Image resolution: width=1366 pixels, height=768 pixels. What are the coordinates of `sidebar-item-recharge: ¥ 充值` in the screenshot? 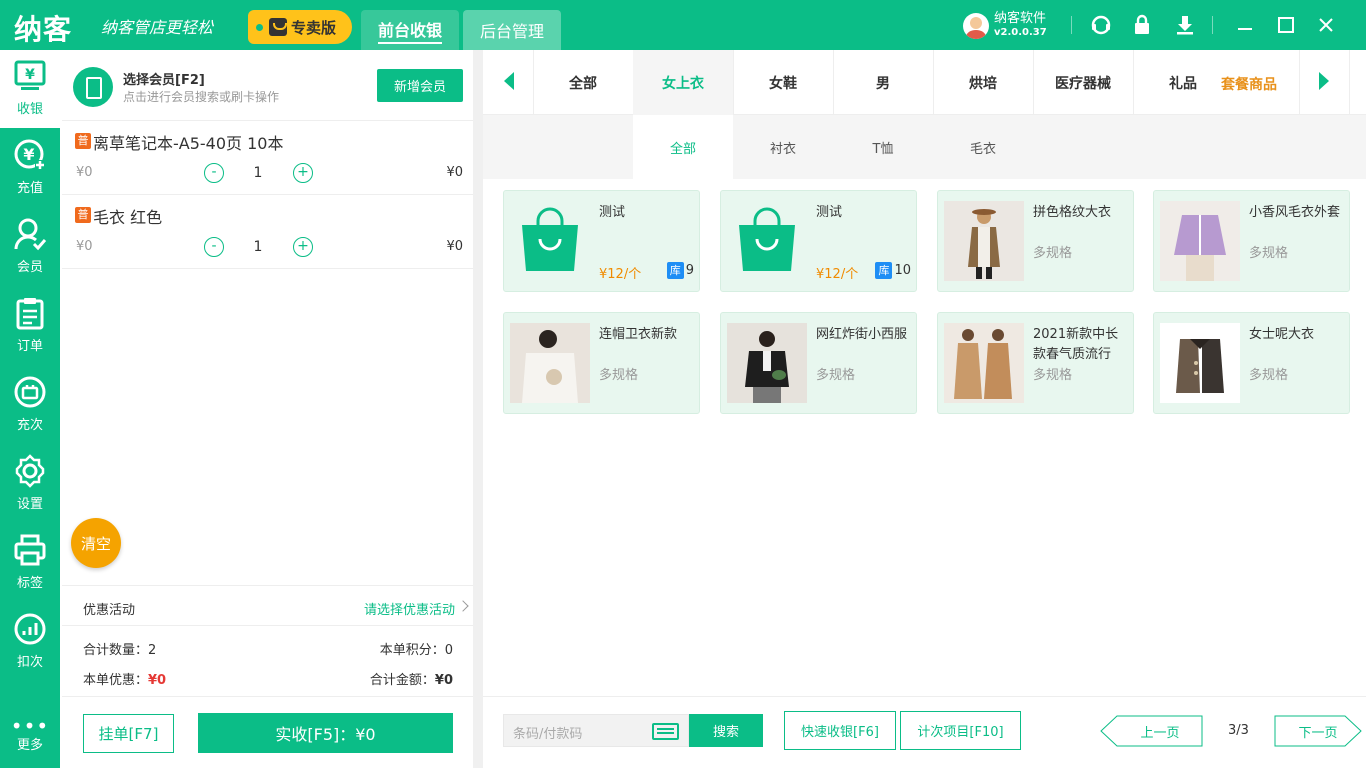 It's located at (30, 168).